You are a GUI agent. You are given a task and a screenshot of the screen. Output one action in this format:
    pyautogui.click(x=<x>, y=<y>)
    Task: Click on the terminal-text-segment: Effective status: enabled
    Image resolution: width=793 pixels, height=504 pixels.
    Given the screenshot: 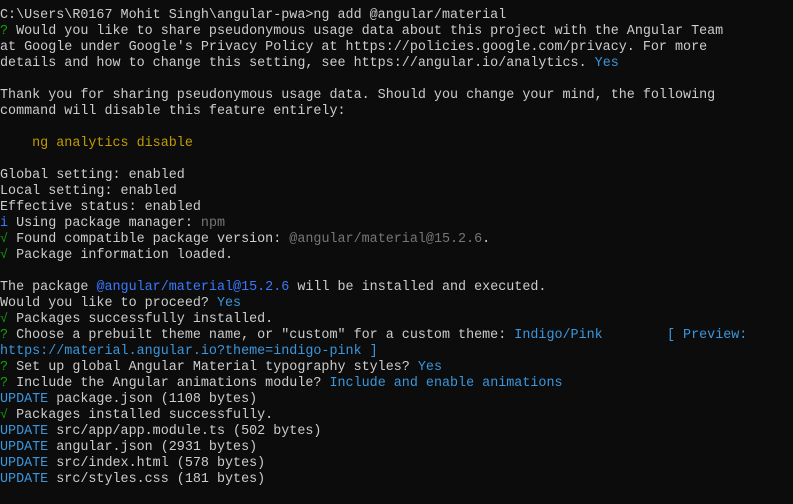 What is the action you would take?
    pyautogui.click(x=100, y=207)
    